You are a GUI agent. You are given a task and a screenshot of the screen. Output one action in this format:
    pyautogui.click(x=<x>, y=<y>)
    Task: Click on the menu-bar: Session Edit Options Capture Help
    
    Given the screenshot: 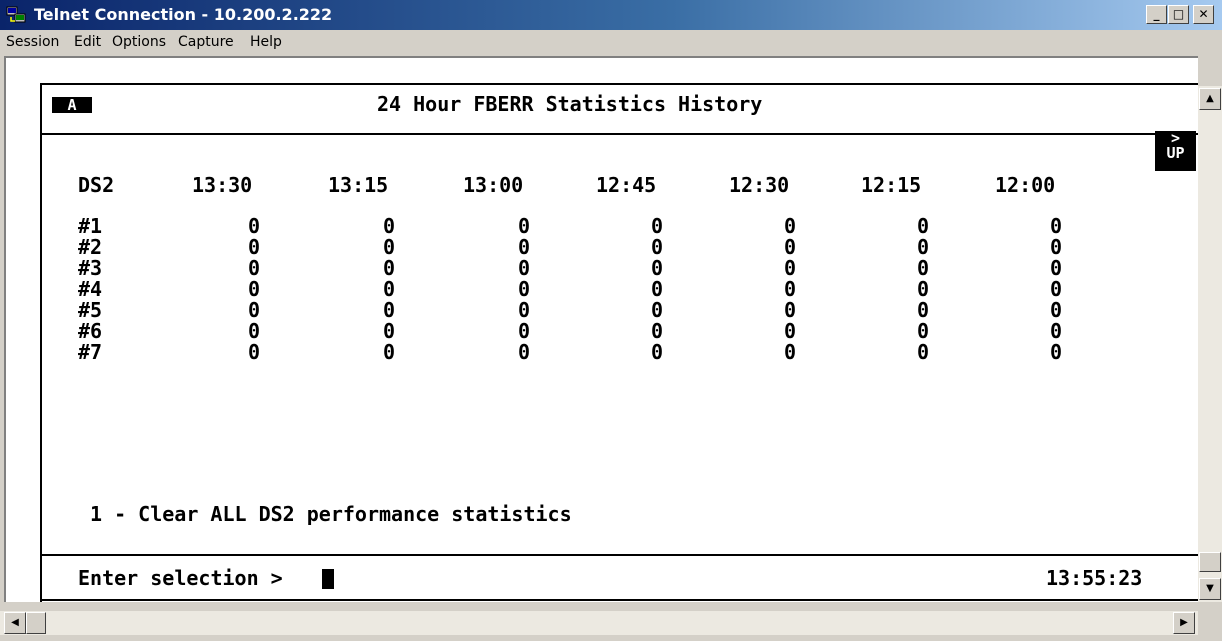 What is the action you would take?
    pyautogui.click(x=611, y=42)
    